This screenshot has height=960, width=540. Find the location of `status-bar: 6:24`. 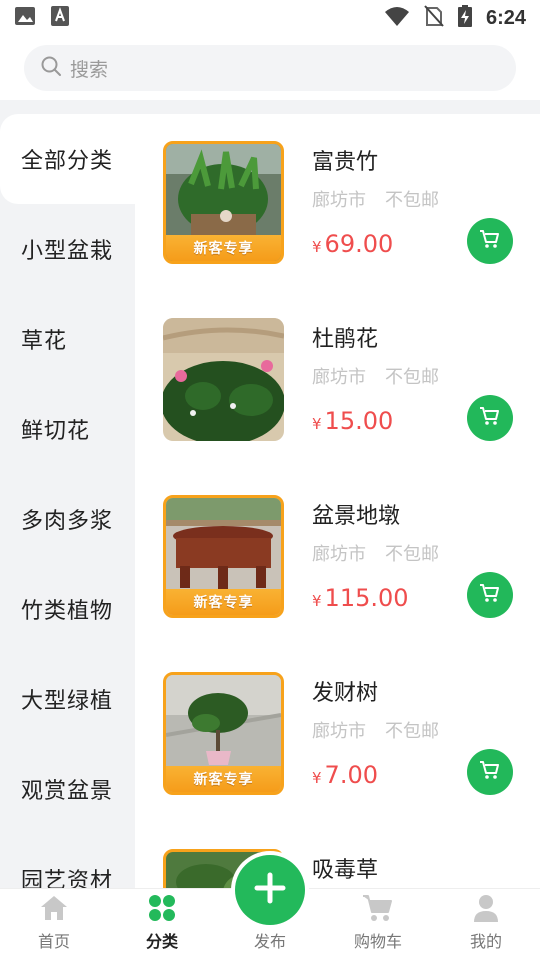

status-bar: 6:24 is located at coordinates (270, 18).